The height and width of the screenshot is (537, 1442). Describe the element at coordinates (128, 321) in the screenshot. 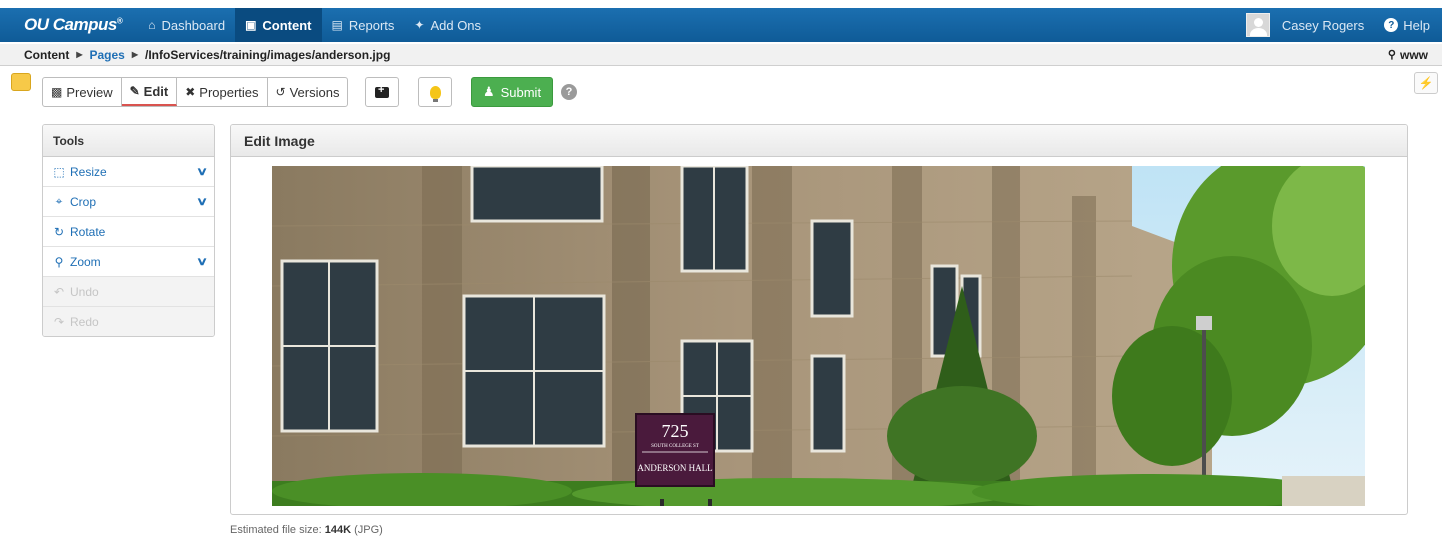

I see `redo-tool: ↷ Redo` at that location.